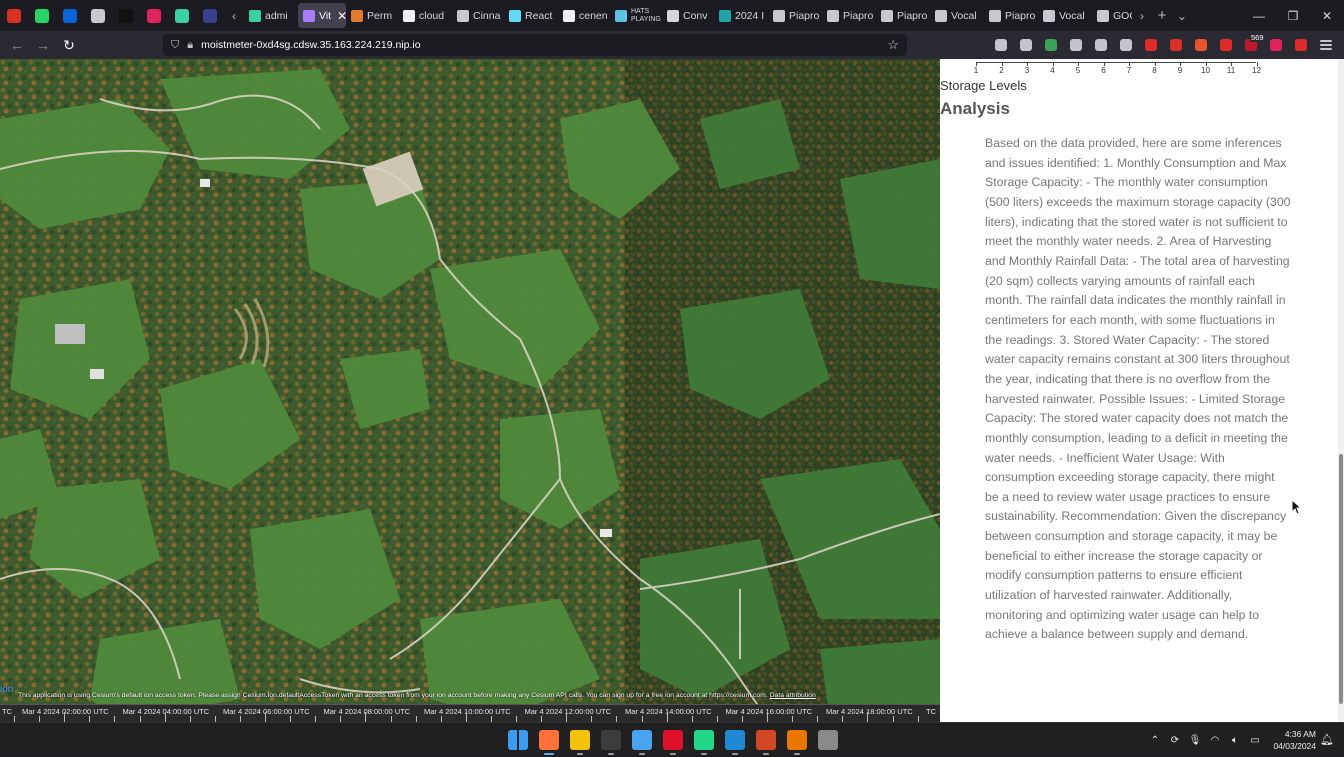 The width and height of the screenshot is (1344, 757). What do you see at coordinates (673, 740) in the screenshot?
I see `opera-icon` at bounding box center [673, 740].